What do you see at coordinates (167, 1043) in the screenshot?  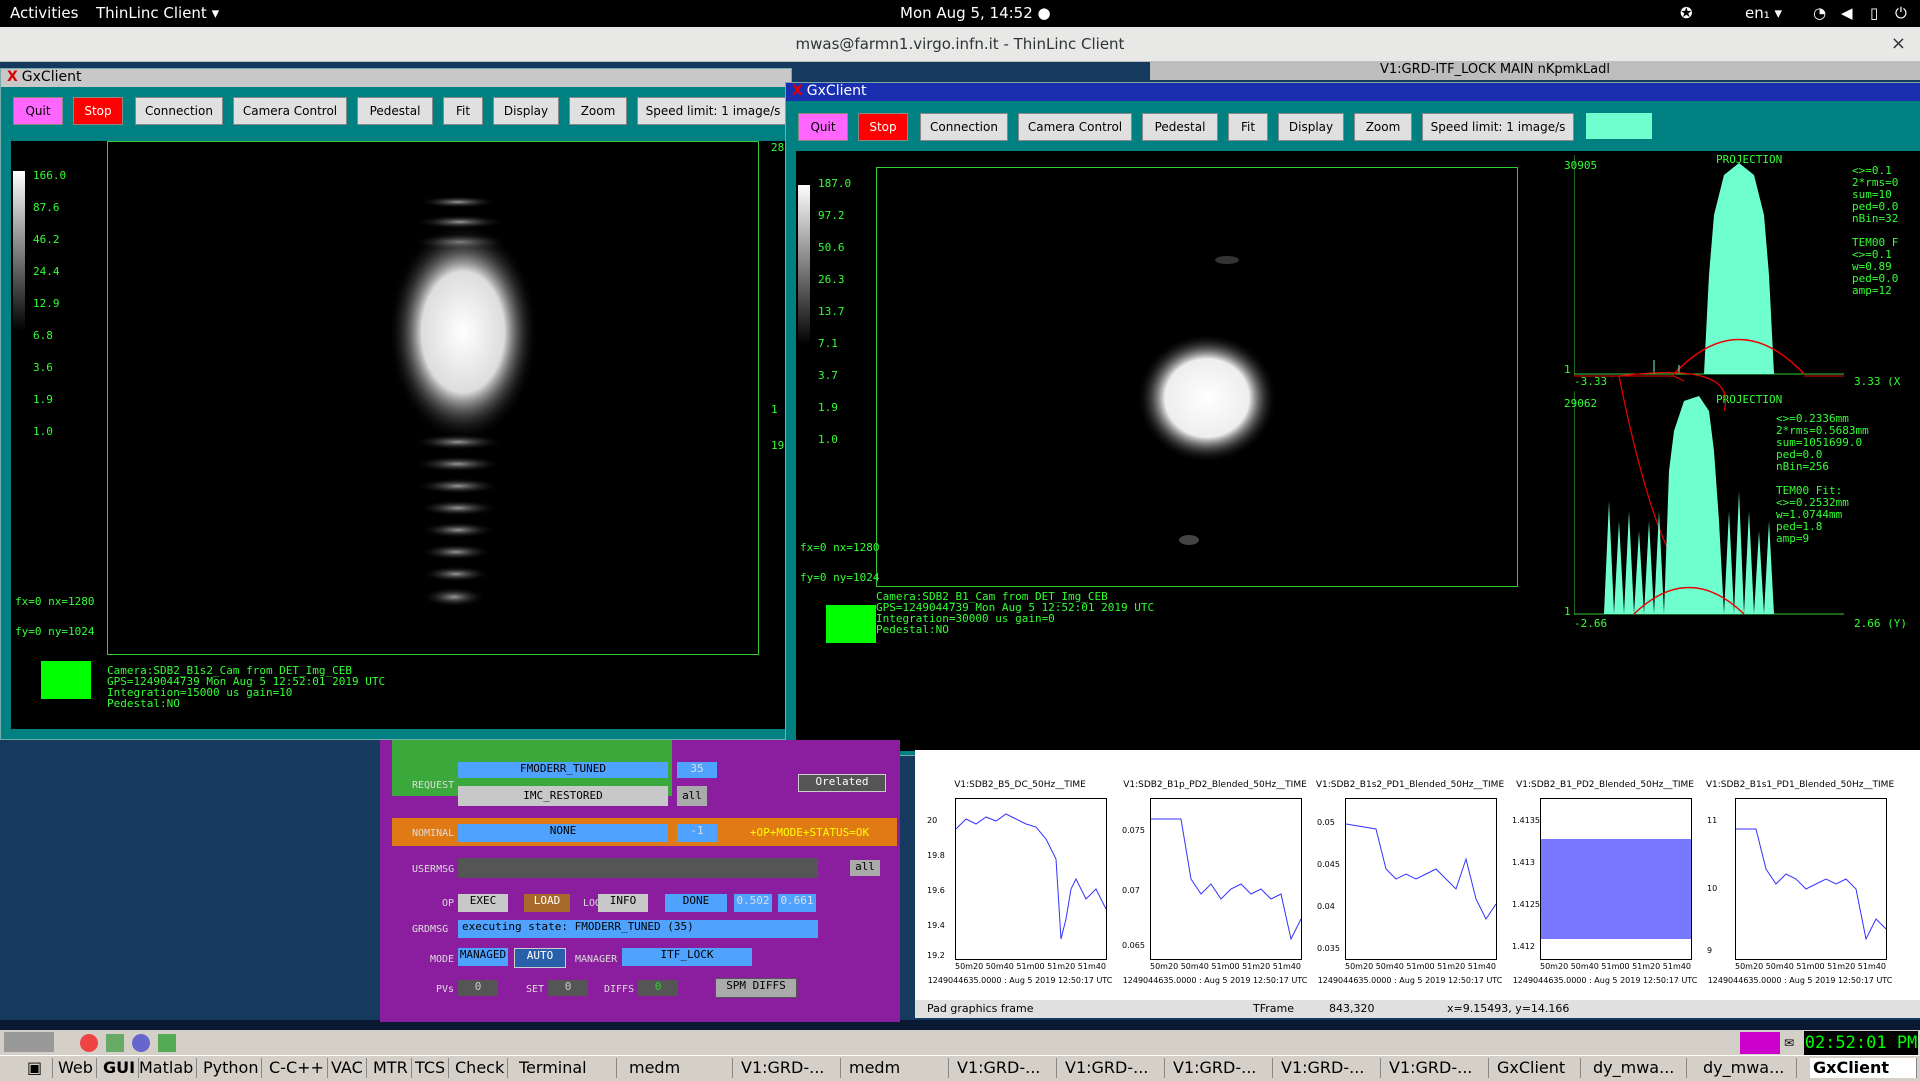 I see `terminal-icon` at bounding box center [167, 1043].